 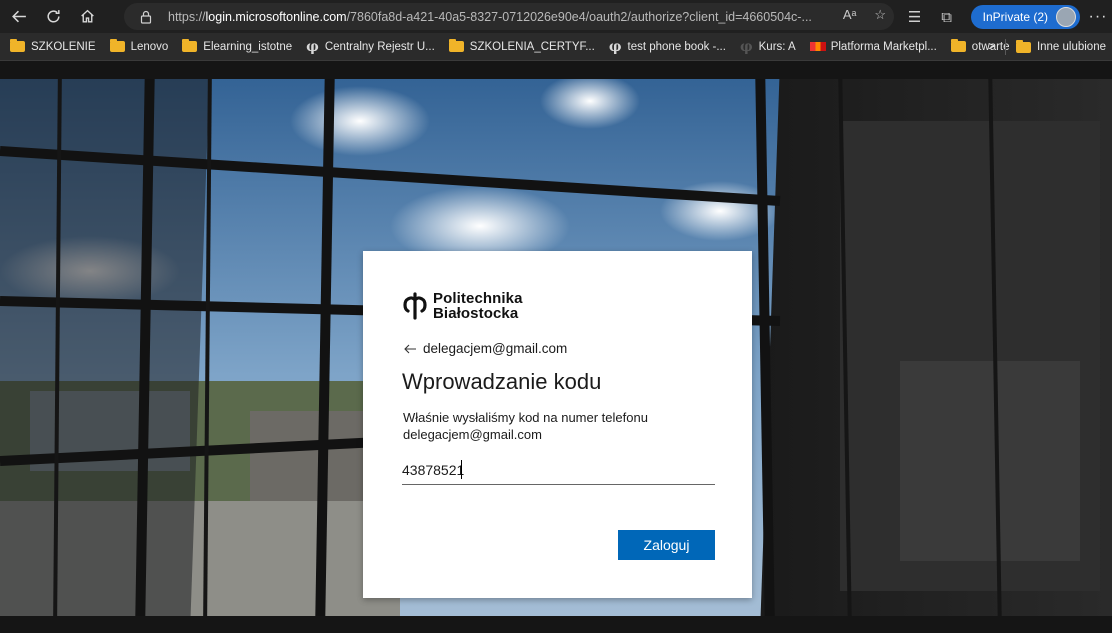 I want to click on page-title: Wprowadzanie kodu, so click(x=502, y=381).